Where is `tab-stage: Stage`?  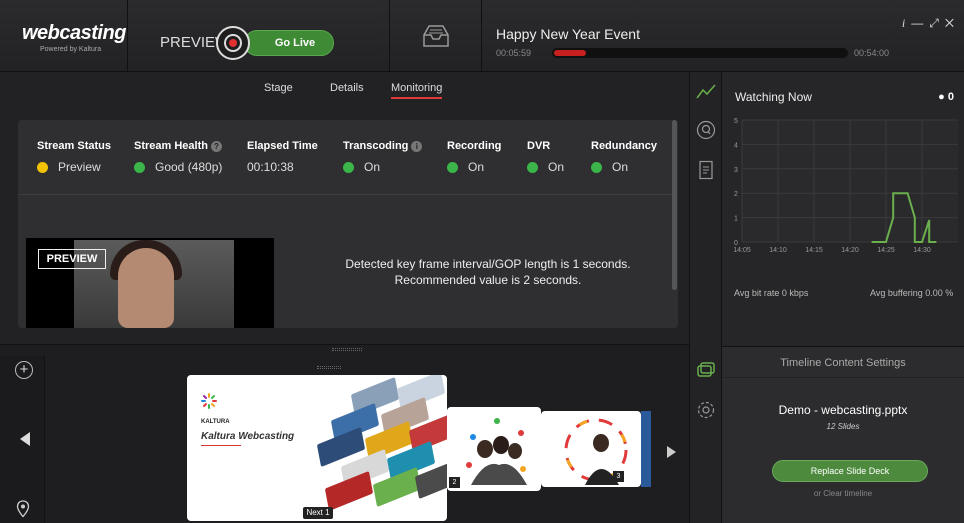
tab-stage: Stage is located at coordinates (278, 88).